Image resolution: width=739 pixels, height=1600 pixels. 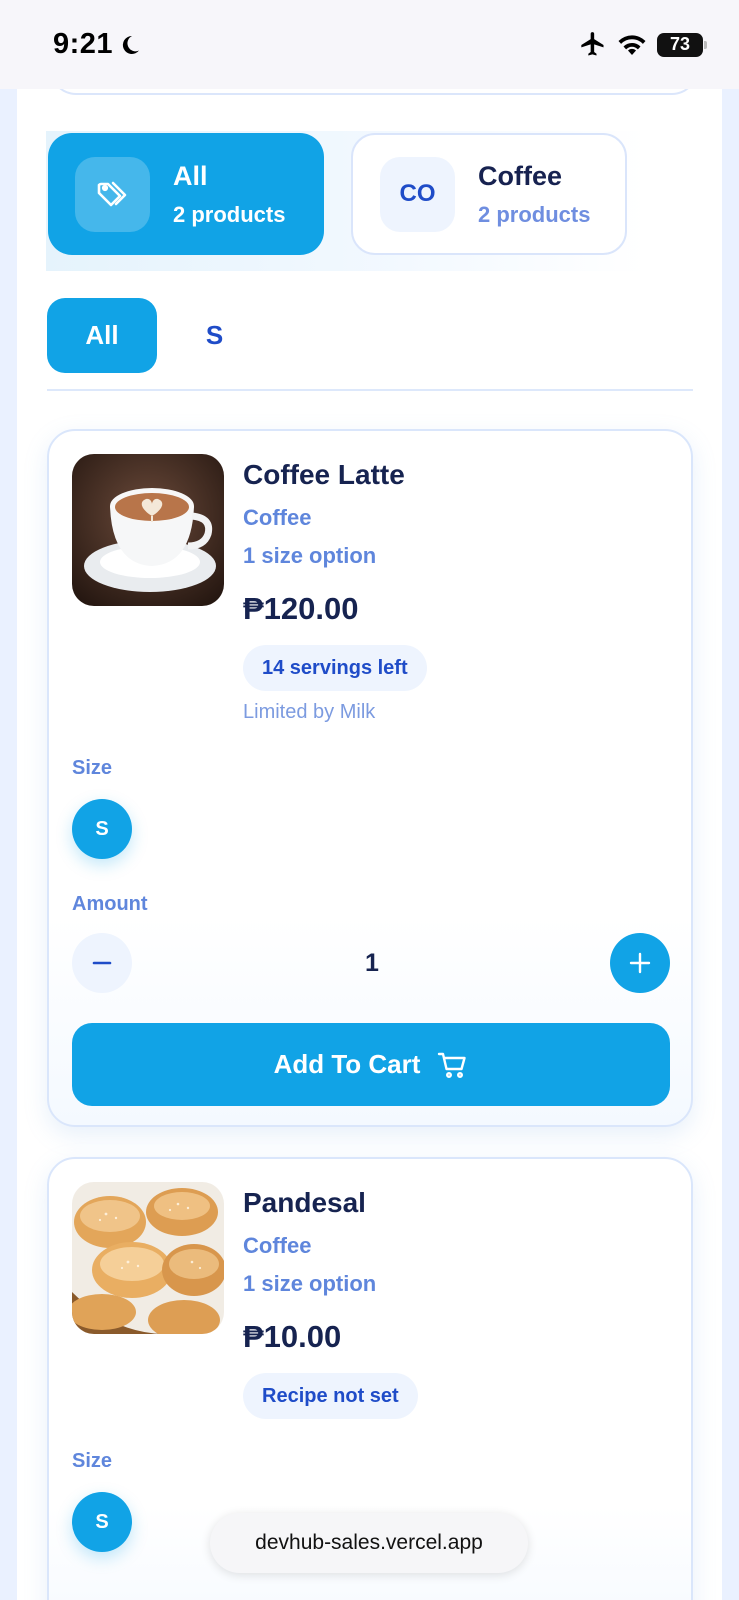 I want to click on product-name: Pandesal, so click(x=304, y=1202).